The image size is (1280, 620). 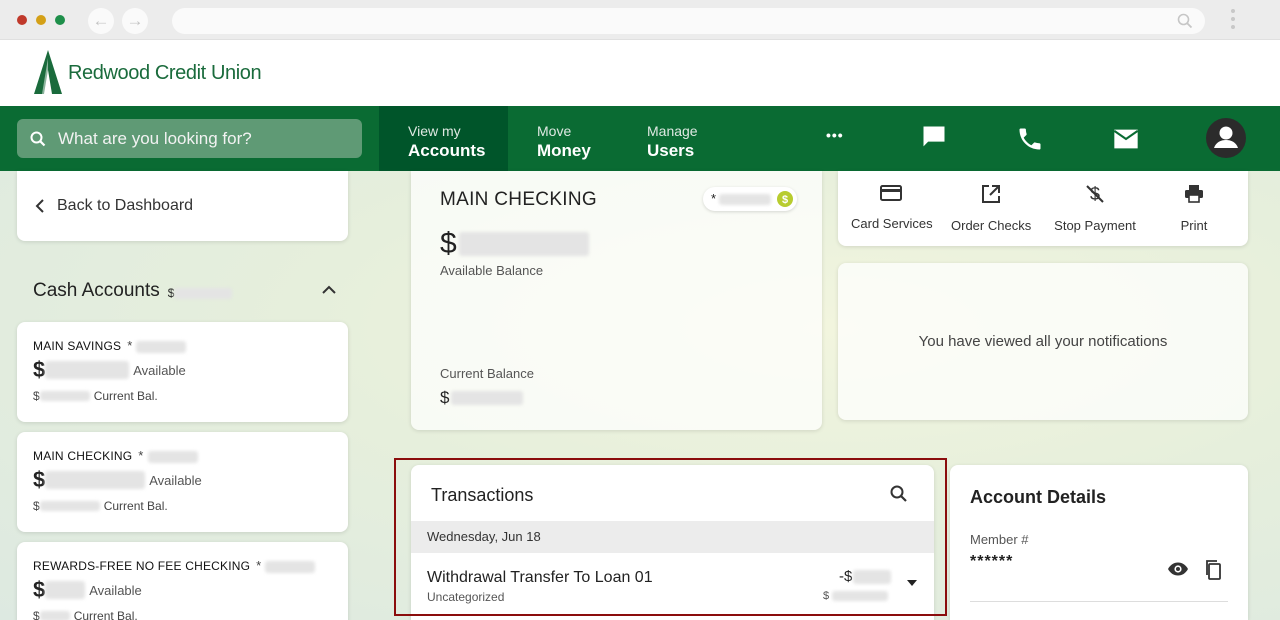 I want to click on back-to-dashboard: Back to Dashboard, so click(x=182, y=206).